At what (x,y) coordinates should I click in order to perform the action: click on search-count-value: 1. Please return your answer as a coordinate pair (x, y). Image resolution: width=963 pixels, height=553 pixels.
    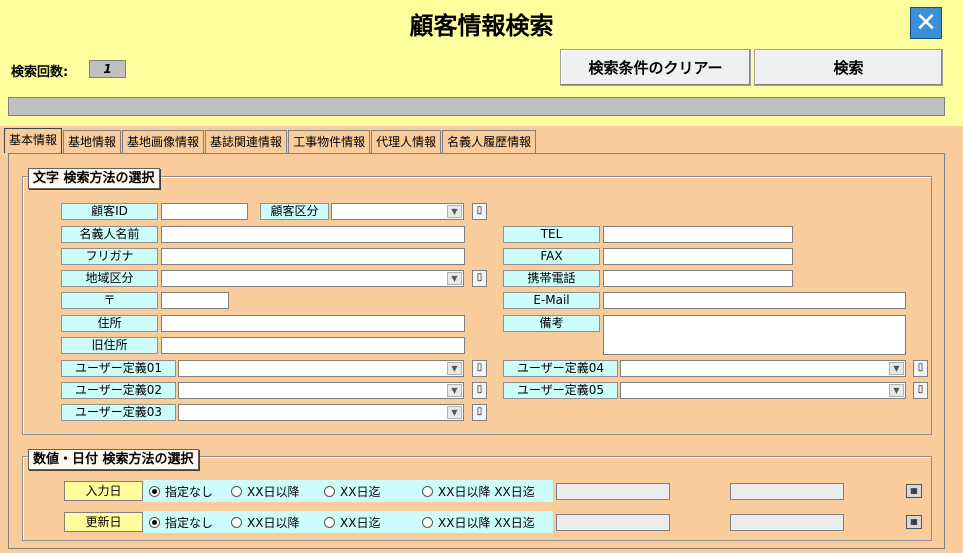
    Looking at the image, I should click on (107, 69).